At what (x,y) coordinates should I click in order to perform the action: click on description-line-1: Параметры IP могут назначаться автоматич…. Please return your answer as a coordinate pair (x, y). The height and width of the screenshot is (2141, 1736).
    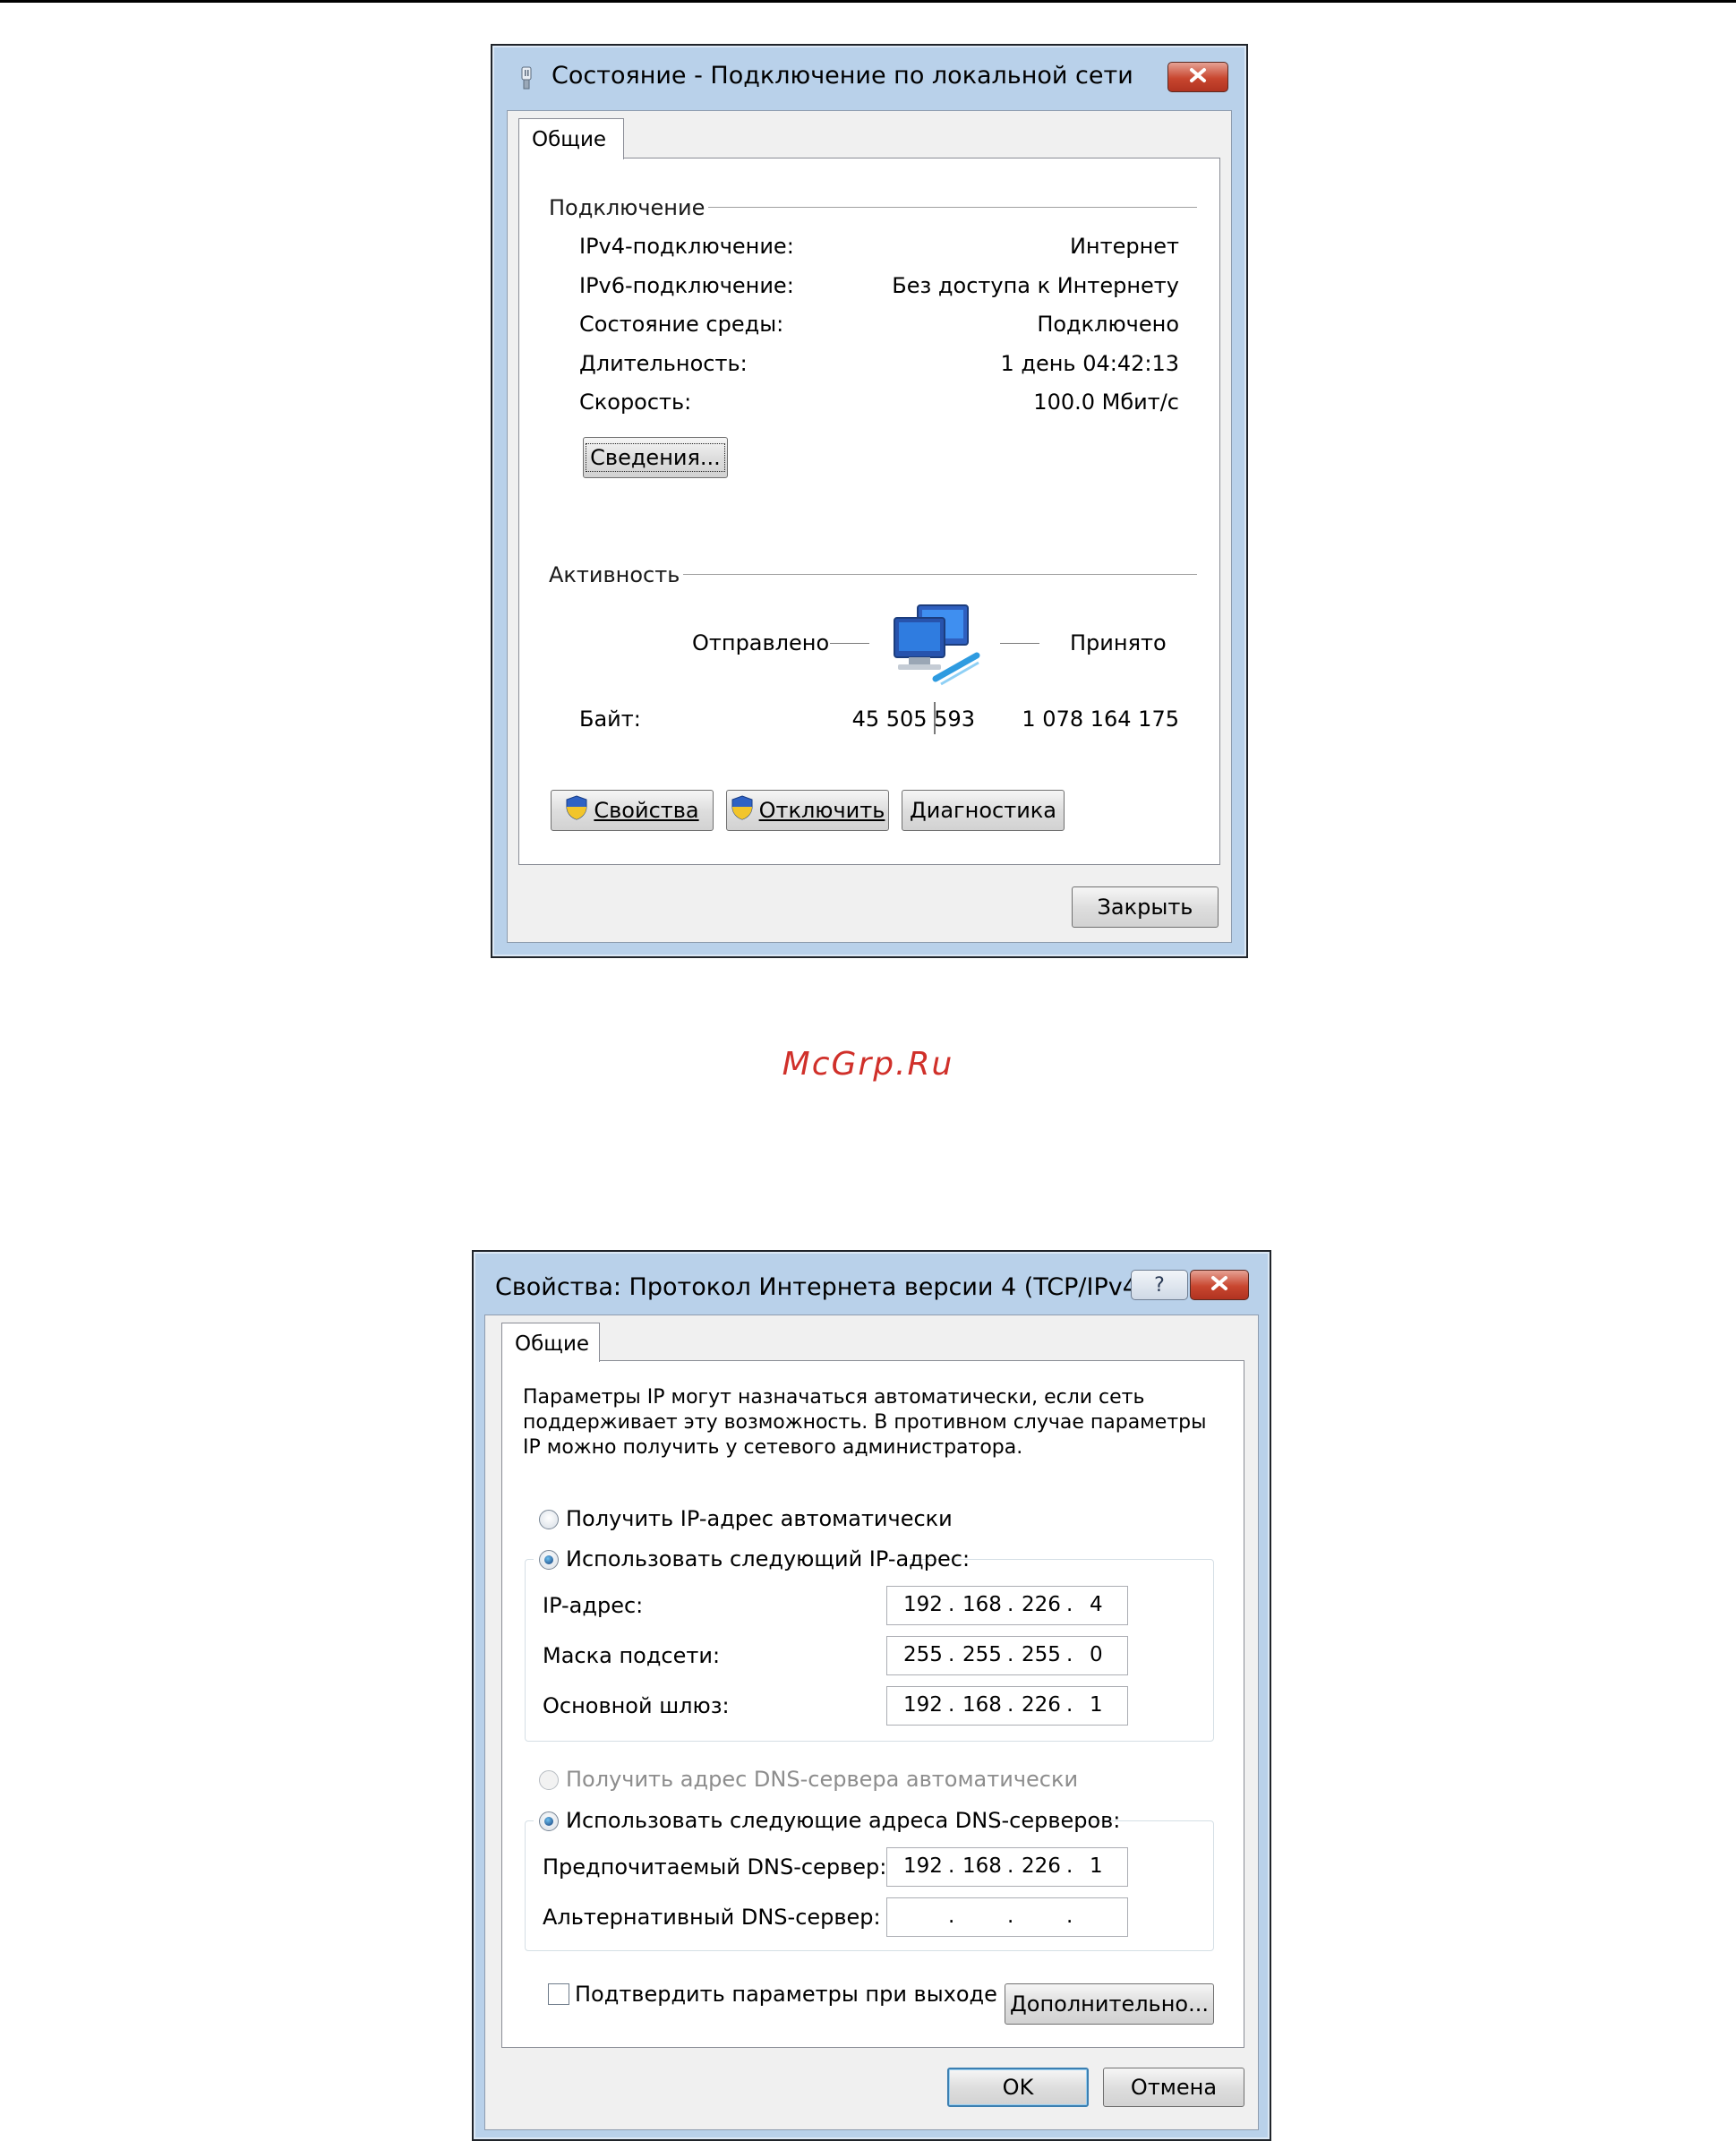
    Looking at the image, I should click on (834, 1397).